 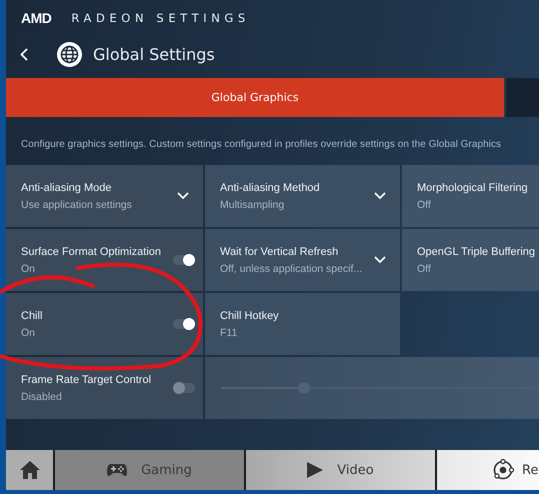 What do you see at coordinates (503, 470) in the screenshot?
I see `orbit-icon` at bounding box center [503, 470].